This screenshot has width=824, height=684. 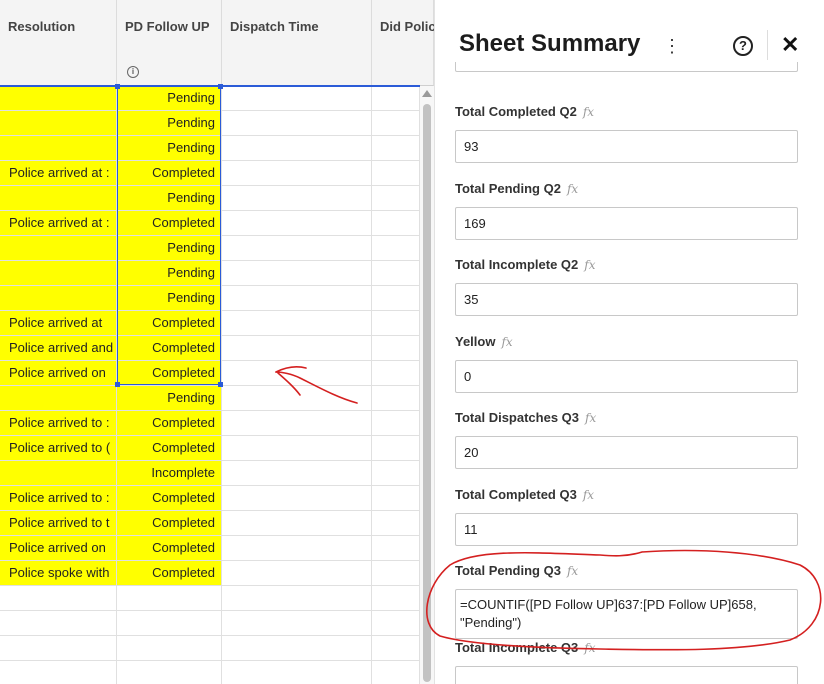 I want to click on close-icon: ✕, so click(x=790, y=45).